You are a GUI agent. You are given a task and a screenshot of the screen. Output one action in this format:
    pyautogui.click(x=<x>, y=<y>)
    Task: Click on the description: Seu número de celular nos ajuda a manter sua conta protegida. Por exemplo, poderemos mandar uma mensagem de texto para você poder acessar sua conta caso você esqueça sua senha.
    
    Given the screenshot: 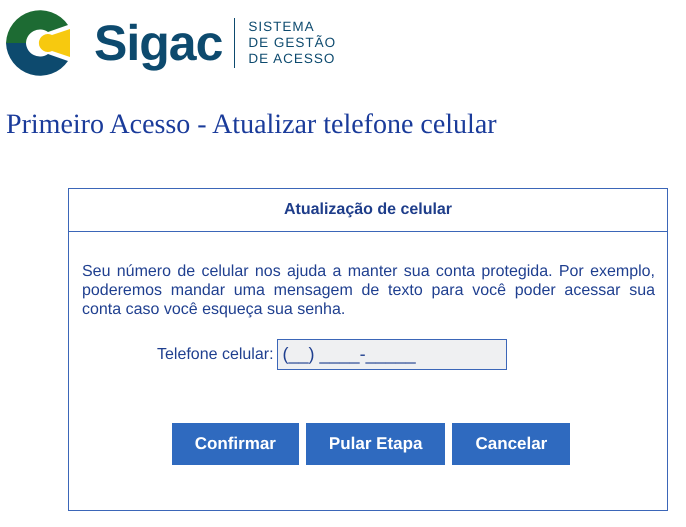 What is the action you would take?
    pyautogui.click(x=368, y=290)
    